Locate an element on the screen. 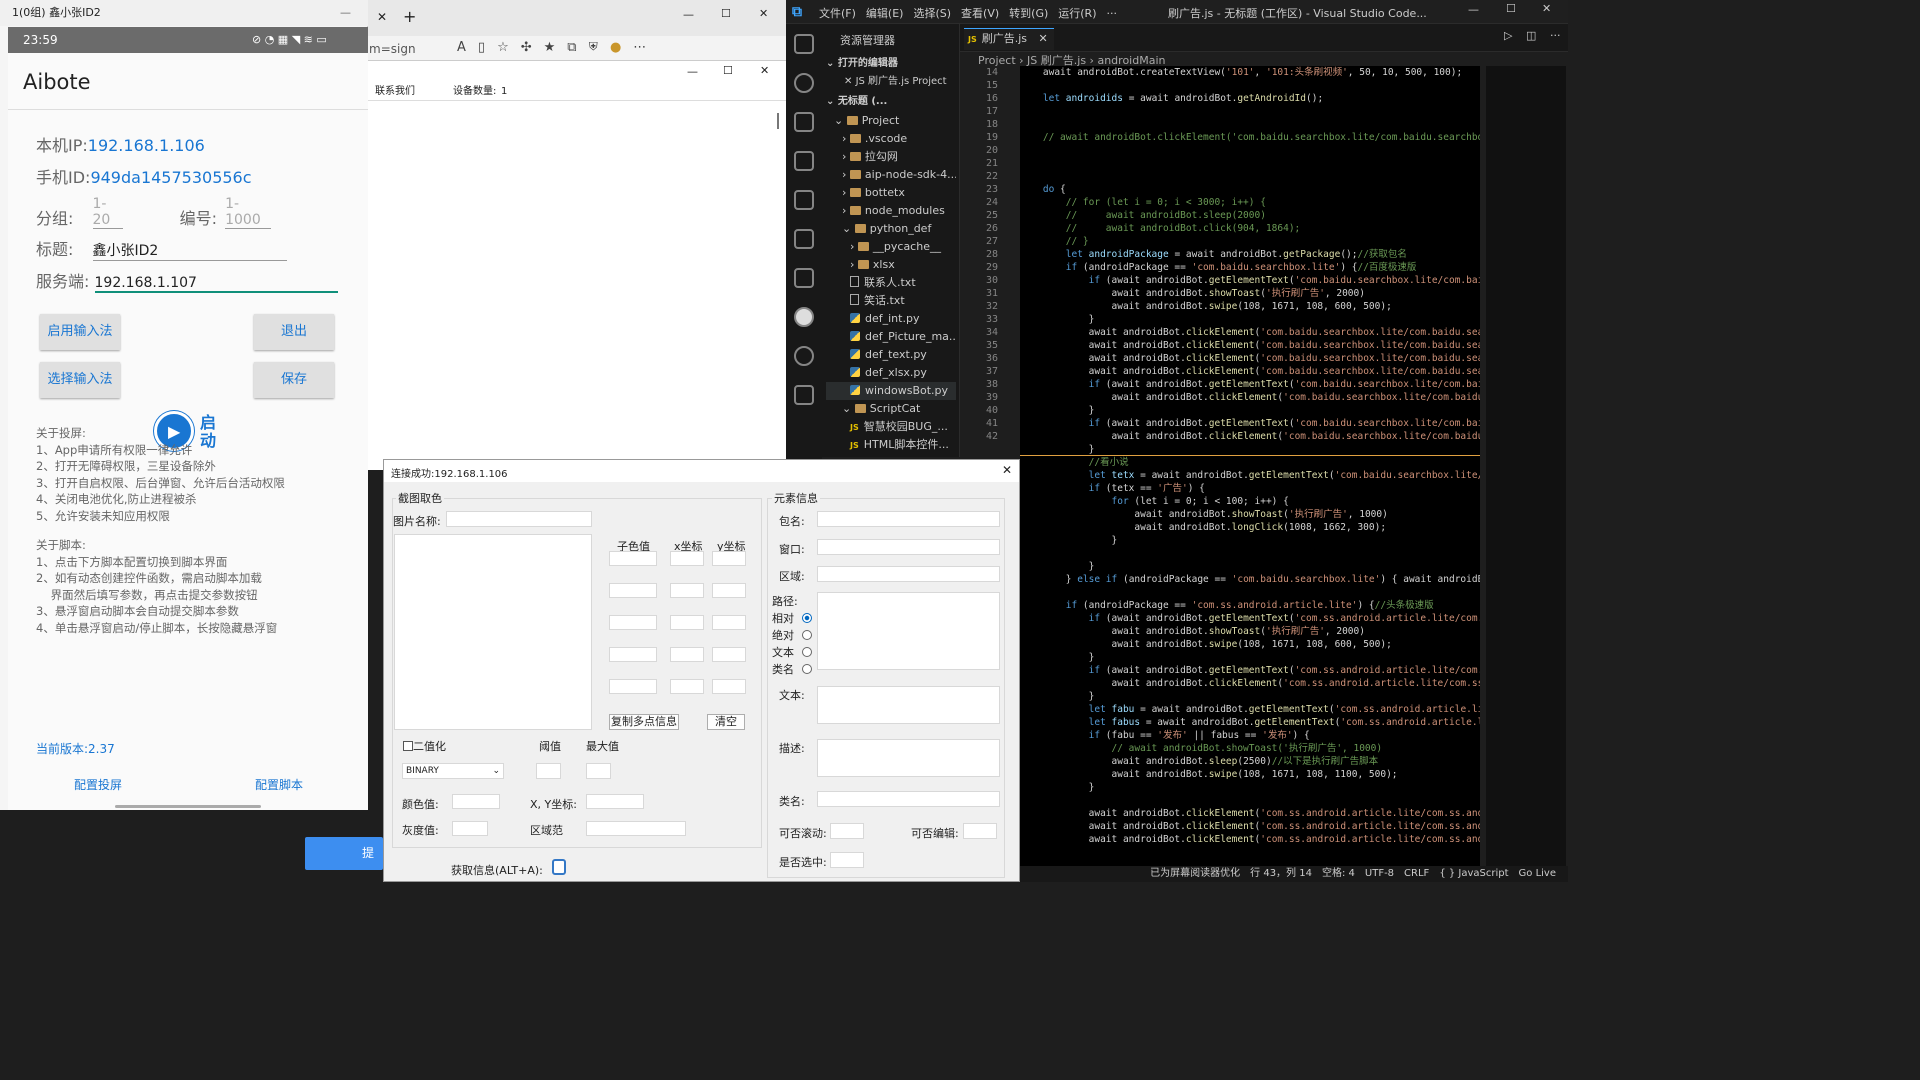  json-icon is located at coordinates (804, 317).